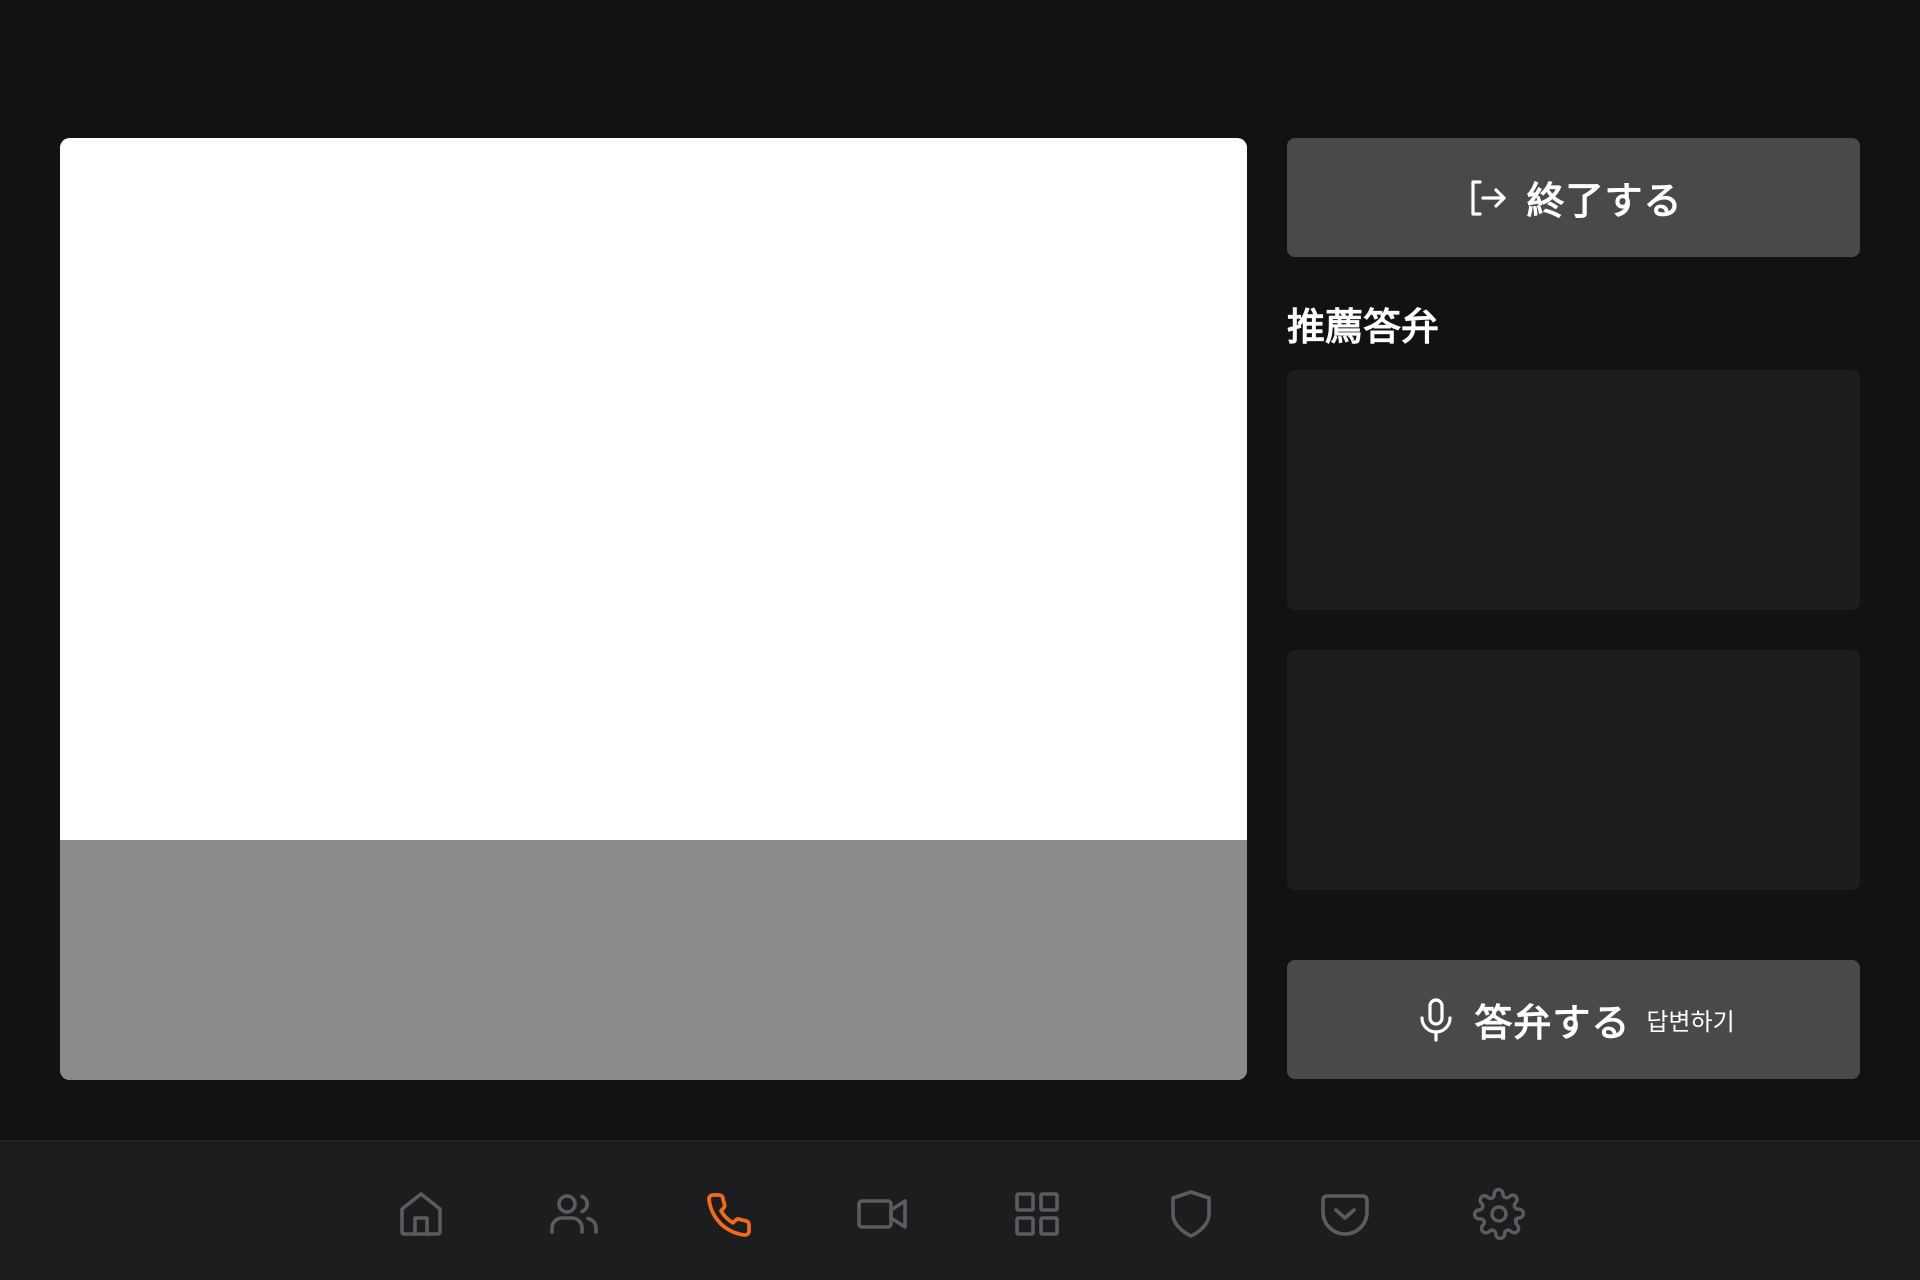  Describe the element at coordinates (653, 960) in the screenshot. I see `caption-area` at that location.